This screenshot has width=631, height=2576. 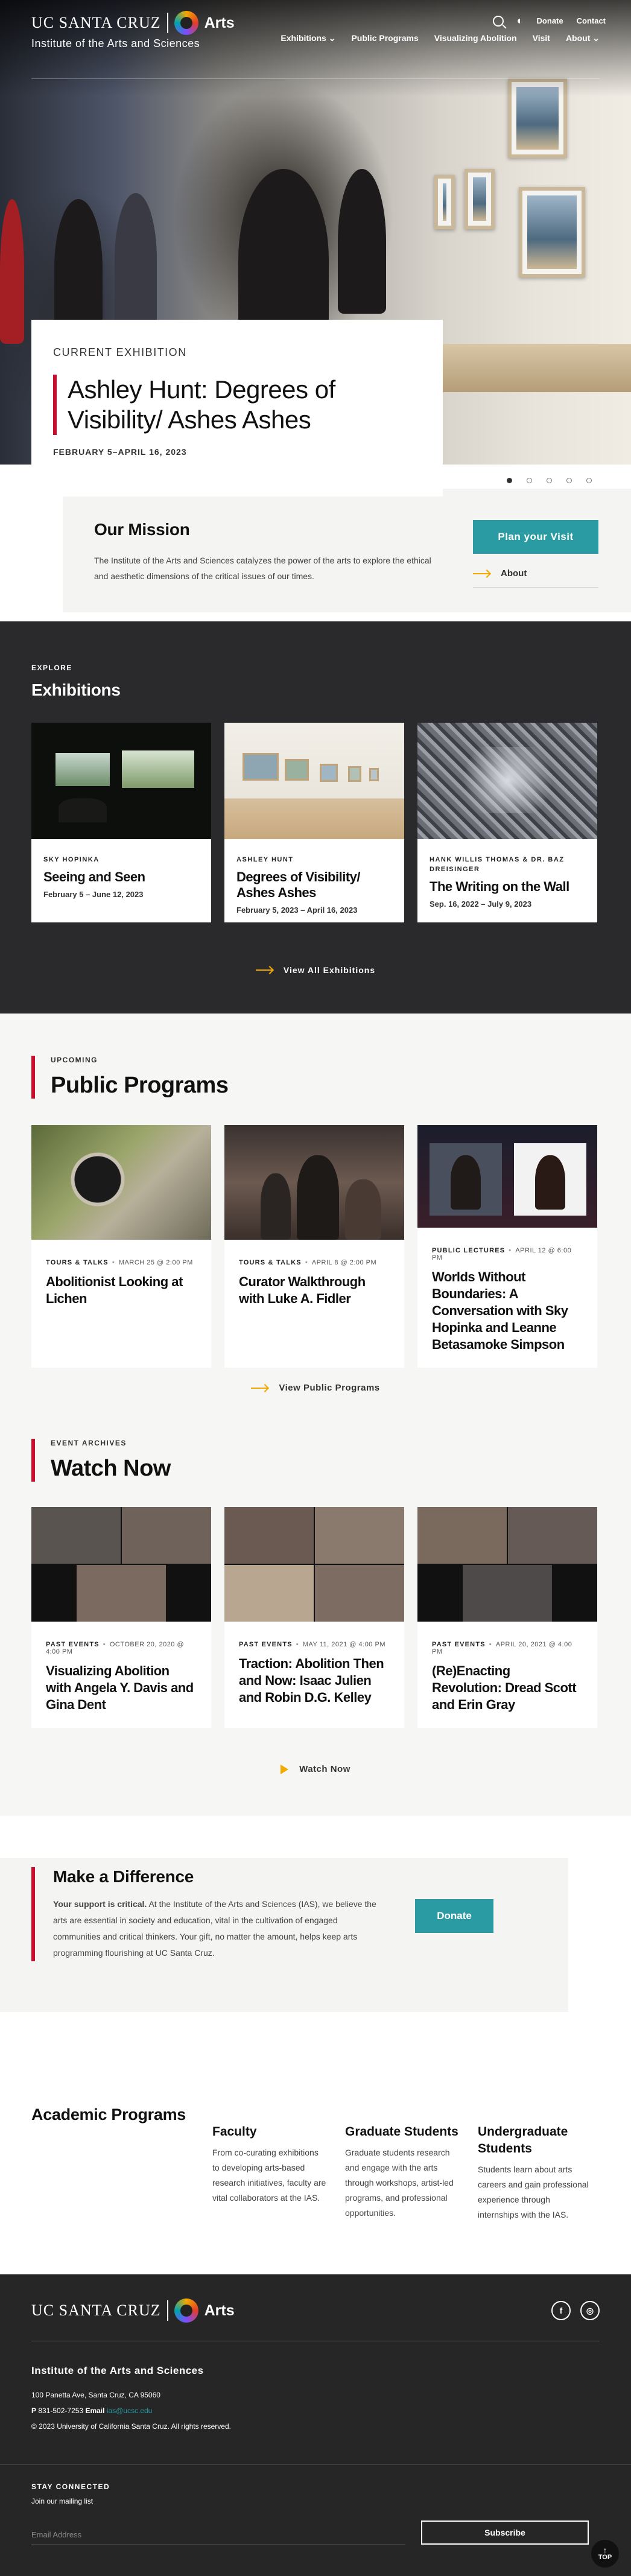 What do you see at coordinates (384, 38) in the screenshot?
I see `nav-public-programs: Public Programs` at bounding box center [384, 38].